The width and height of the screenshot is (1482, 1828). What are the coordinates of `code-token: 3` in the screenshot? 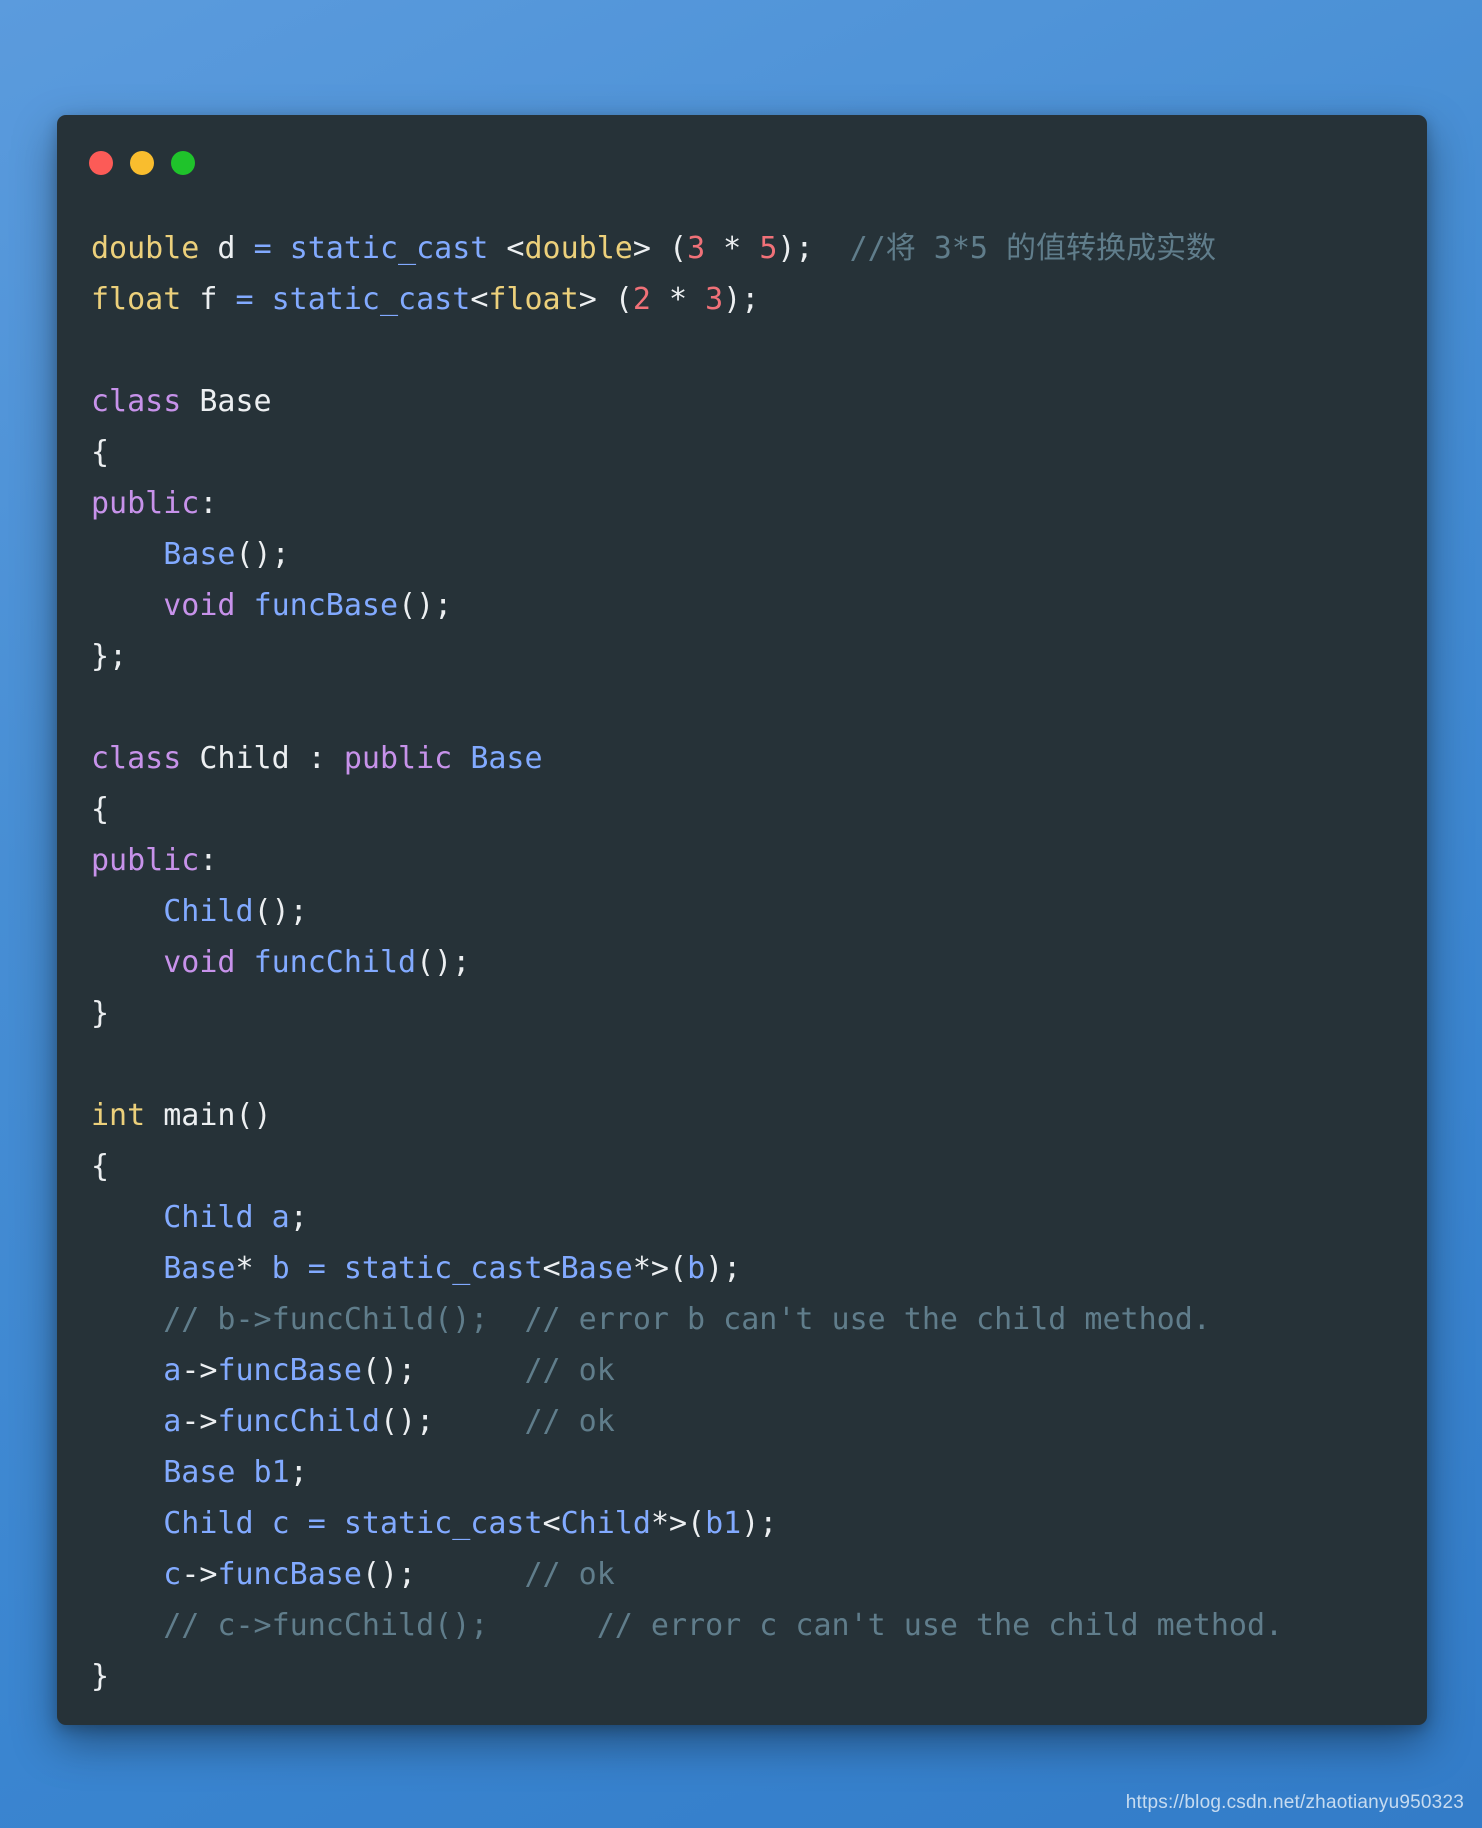 It's located at (696, 248).